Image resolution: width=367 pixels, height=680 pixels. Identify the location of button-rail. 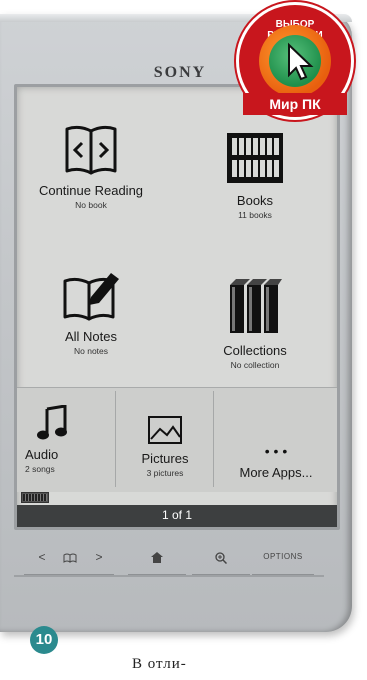
(169, 576).